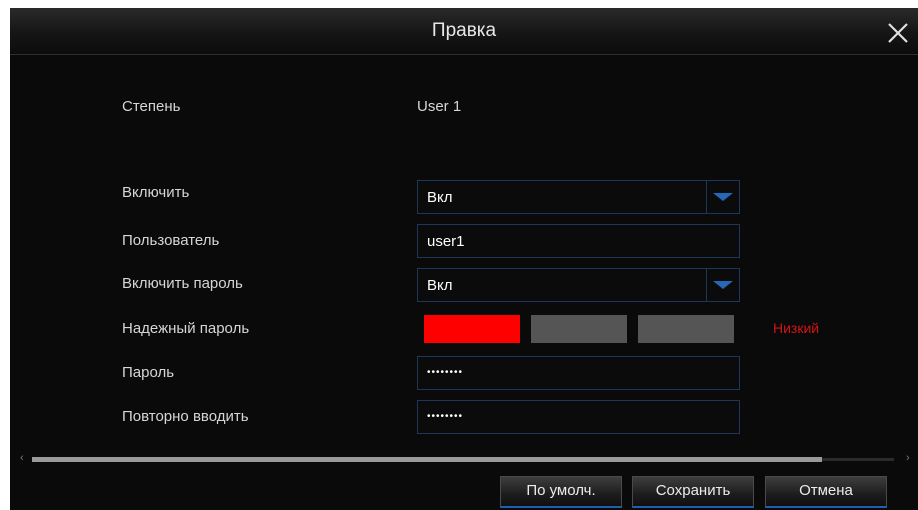 The width and height of the screenshot is (918, 510). Describe the element at coordinates (578, 373) in the screenshot. I see `password-input: ••••••••` at that location.